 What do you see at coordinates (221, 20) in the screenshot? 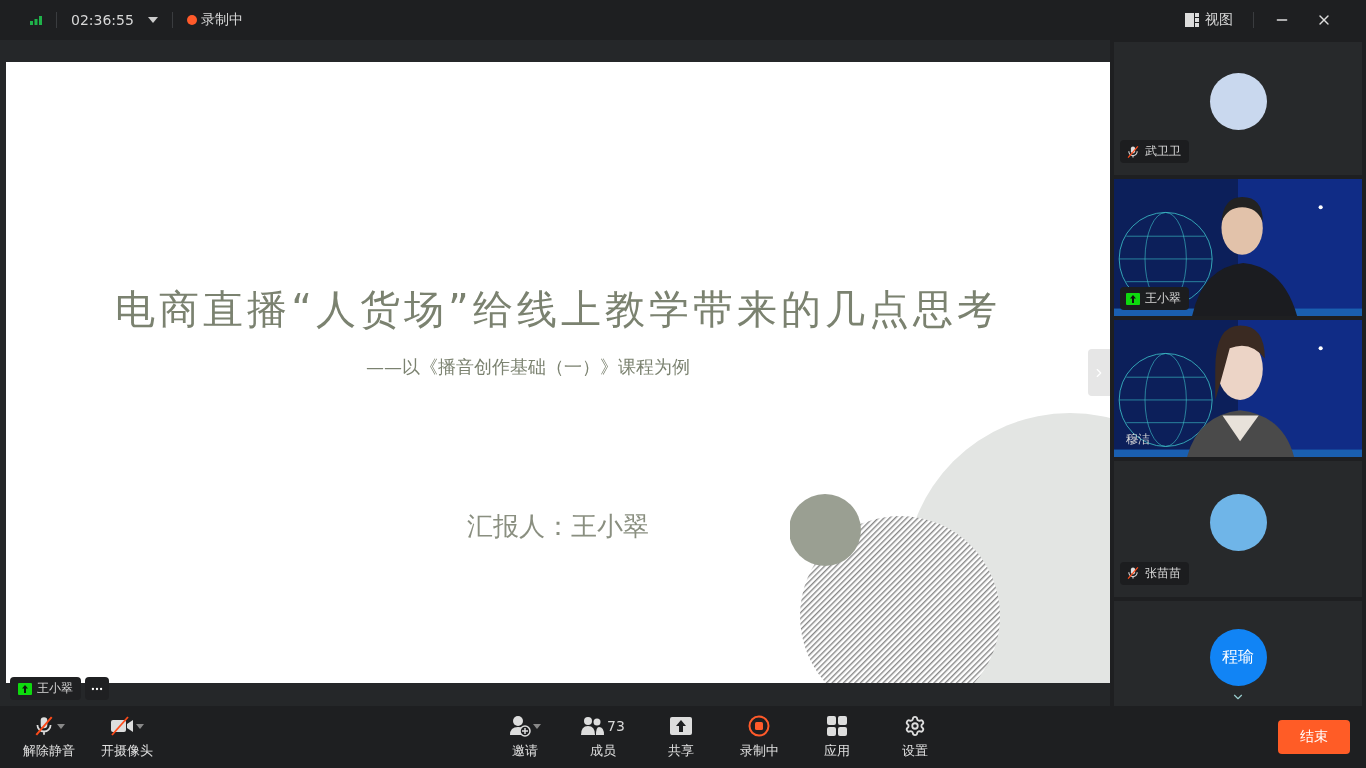
I see `recording-status: 录制中` at bounding box center [221, 20].